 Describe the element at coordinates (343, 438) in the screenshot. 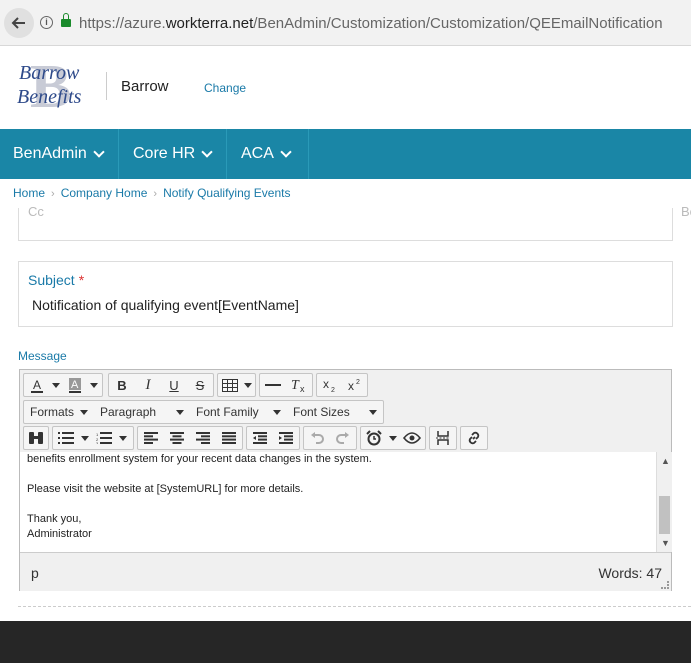

I see `redo-icon` at that location.